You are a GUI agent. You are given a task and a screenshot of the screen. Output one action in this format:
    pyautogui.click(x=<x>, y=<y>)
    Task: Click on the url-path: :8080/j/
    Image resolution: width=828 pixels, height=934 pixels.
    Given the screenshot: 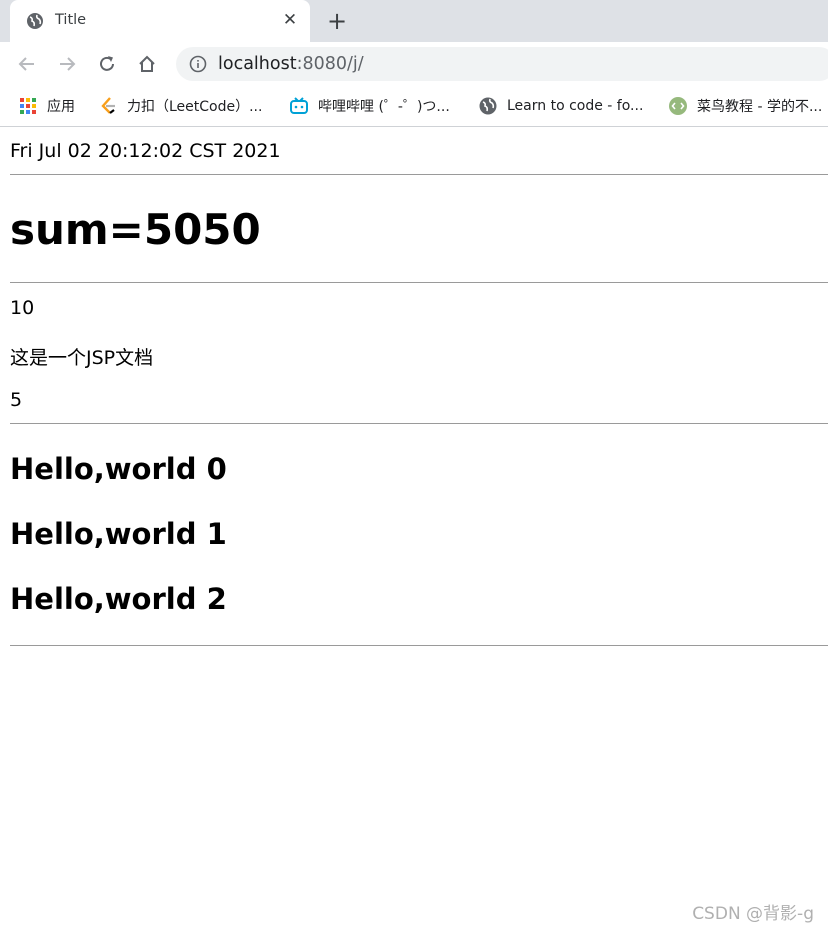 What is the action you would take?
    pyautogui.click(x=330, y=64)
    